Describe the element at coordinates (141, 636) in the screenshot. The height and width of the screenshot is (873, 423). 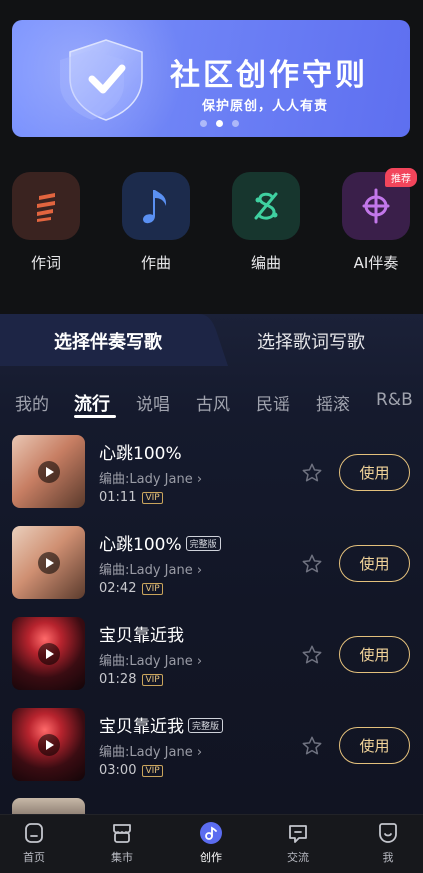
I see `song-title: 宝贝靠近我` at that location.